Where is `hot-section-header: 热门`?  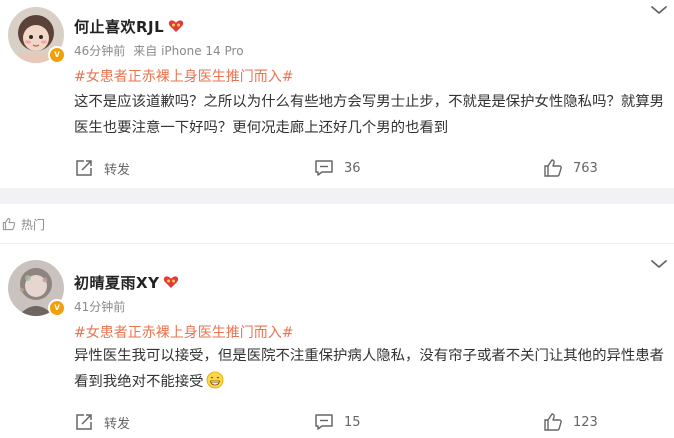
hot-section-header: 热门 is located at coordinates (337, 224).